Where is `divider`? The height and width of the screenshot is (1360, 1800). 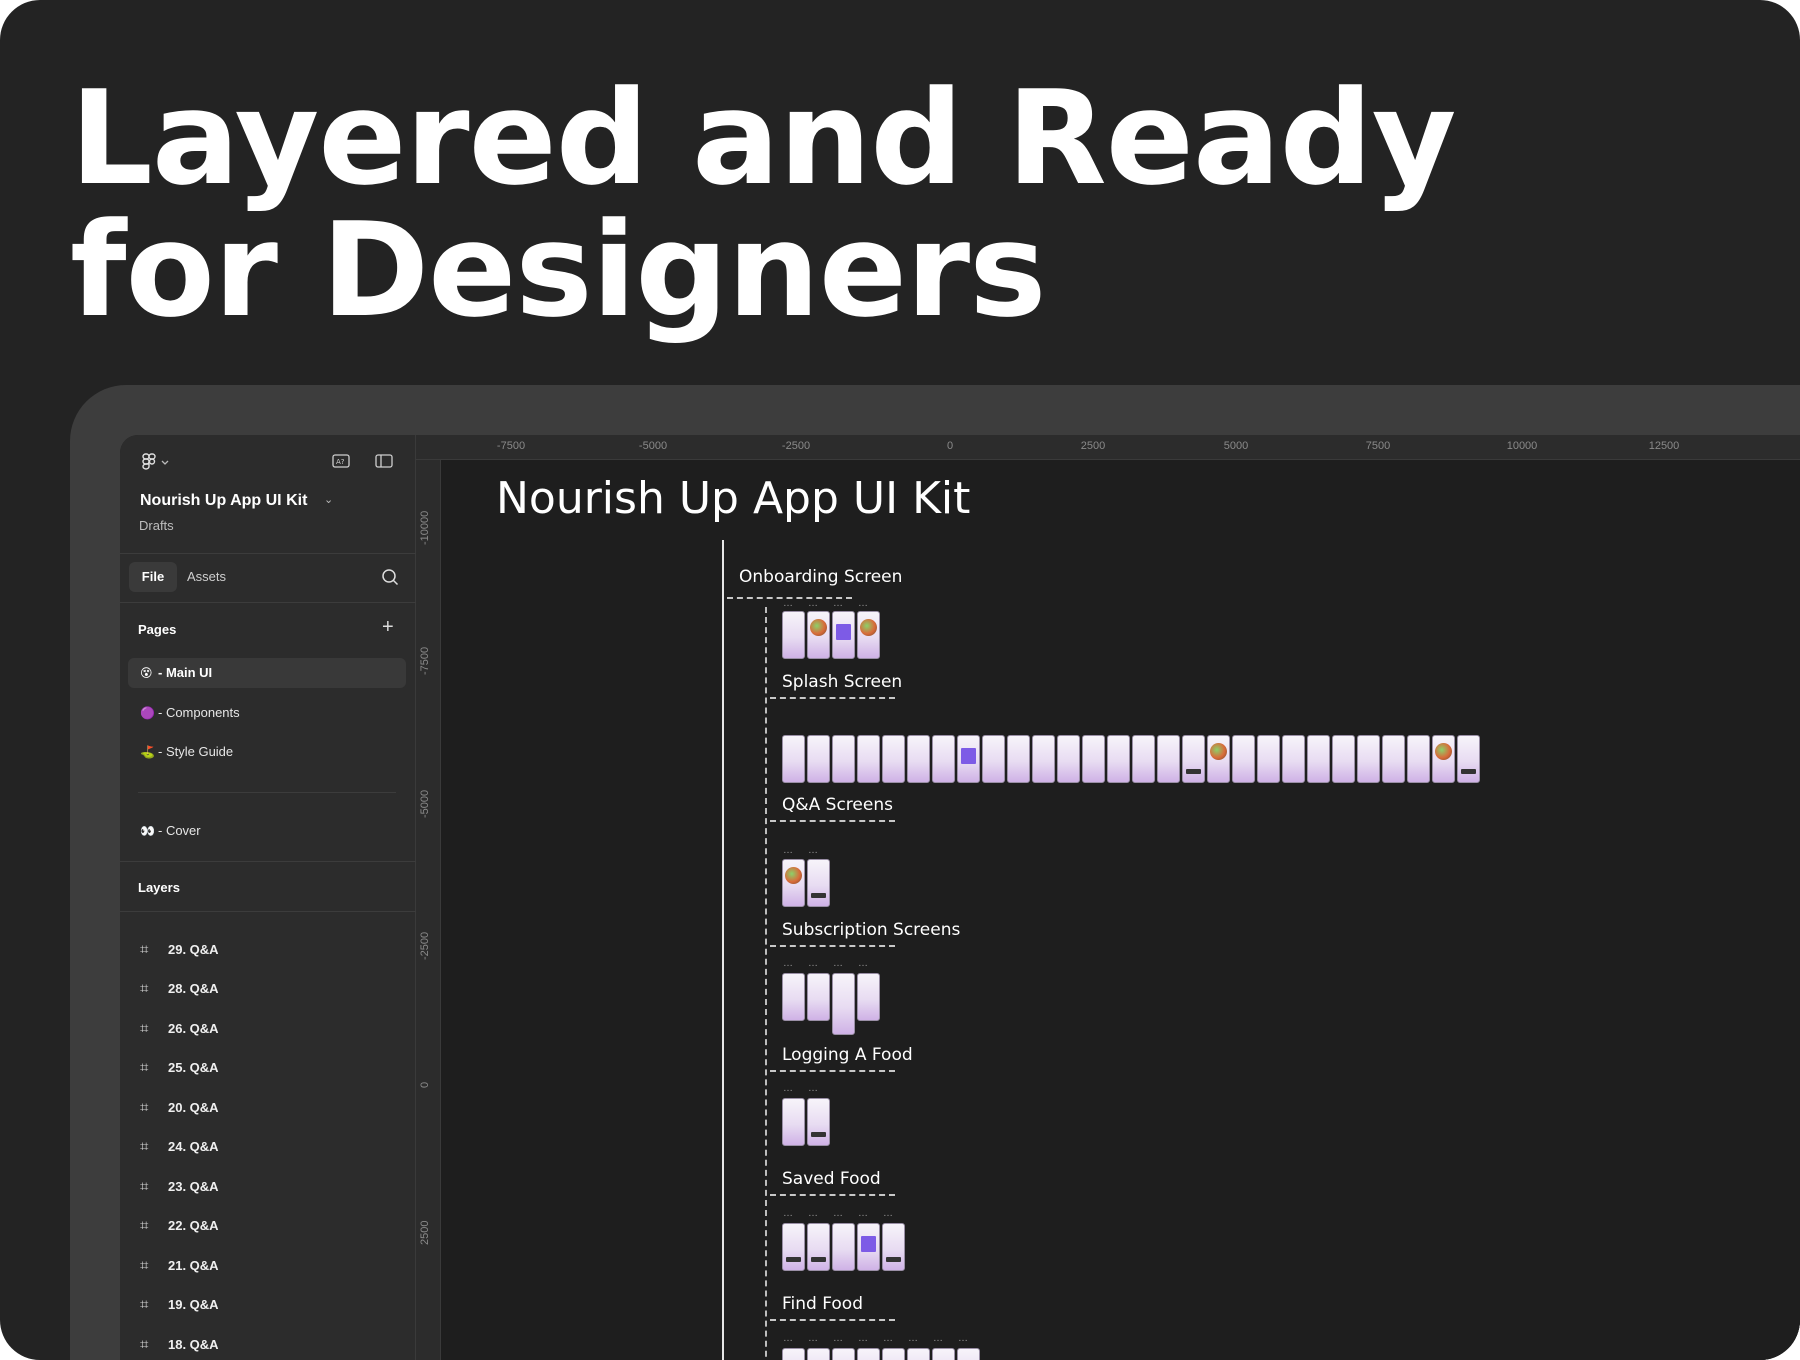
divider is located at coordinates (268, 861).